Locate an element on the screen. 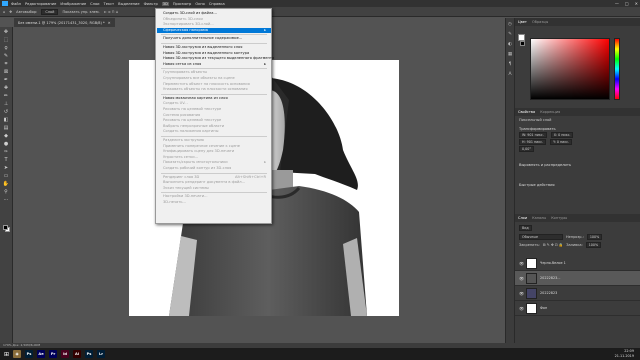  tab-swatches: Образцы is located at coordinates (540, 22).